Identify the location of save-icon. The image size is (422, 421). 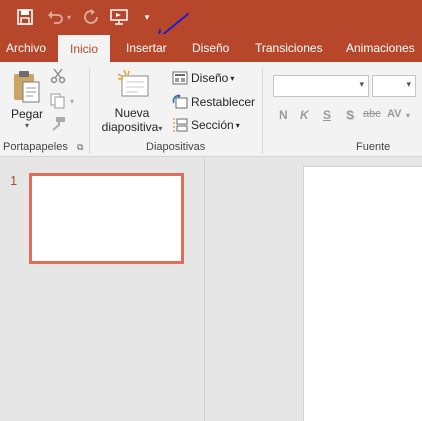
(25, 17).